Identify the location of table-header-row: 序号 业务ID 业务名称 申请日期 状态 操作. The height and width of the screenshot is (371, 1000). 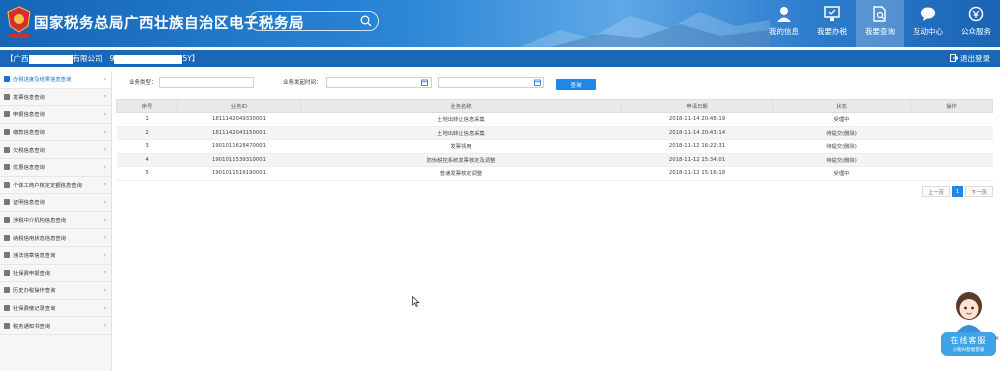
(554, 106).